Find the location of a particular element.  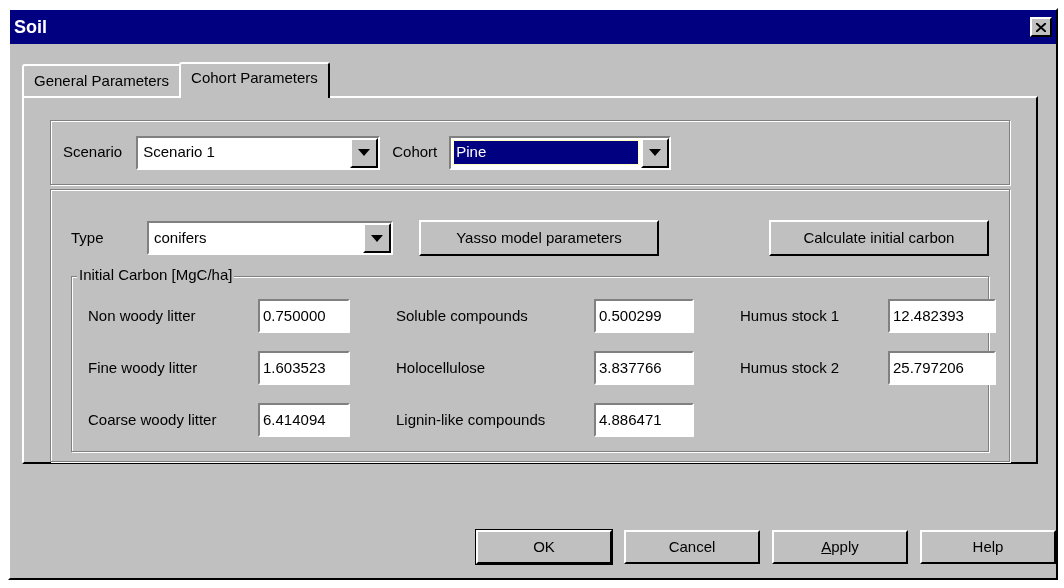

selected-value: Pine is located at coordinates (546, 152).